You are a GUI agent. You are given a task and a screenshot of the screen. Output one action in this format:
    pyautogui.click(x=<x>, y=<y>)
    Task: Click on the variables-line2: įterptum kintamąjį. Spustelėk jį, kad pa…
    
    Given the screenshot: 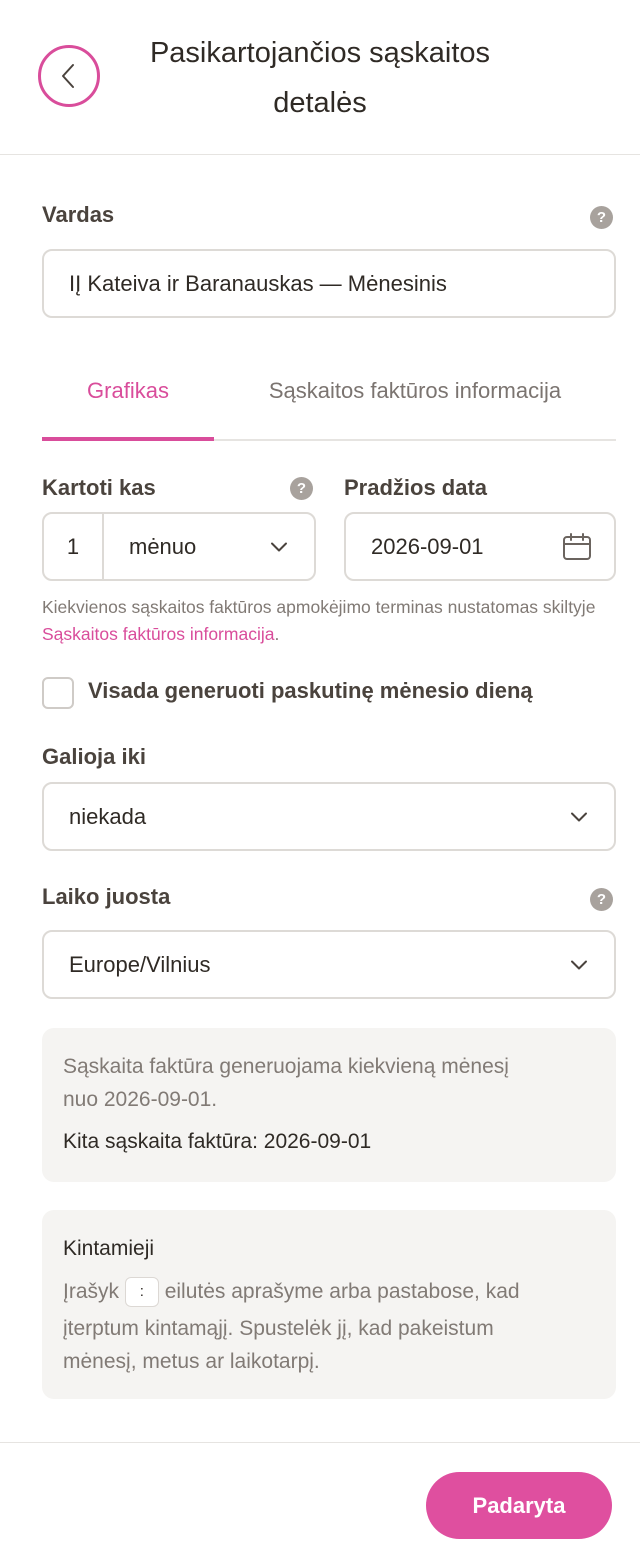 What is the action you would take?
    pyautogui.click(x=278, y=1328)
    